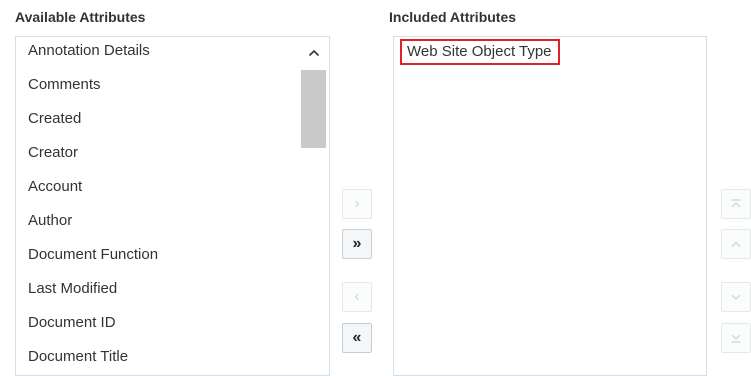 This screenshot has height=376, width=751. I want to click on move-left-button: ‹, so click(357, 297).